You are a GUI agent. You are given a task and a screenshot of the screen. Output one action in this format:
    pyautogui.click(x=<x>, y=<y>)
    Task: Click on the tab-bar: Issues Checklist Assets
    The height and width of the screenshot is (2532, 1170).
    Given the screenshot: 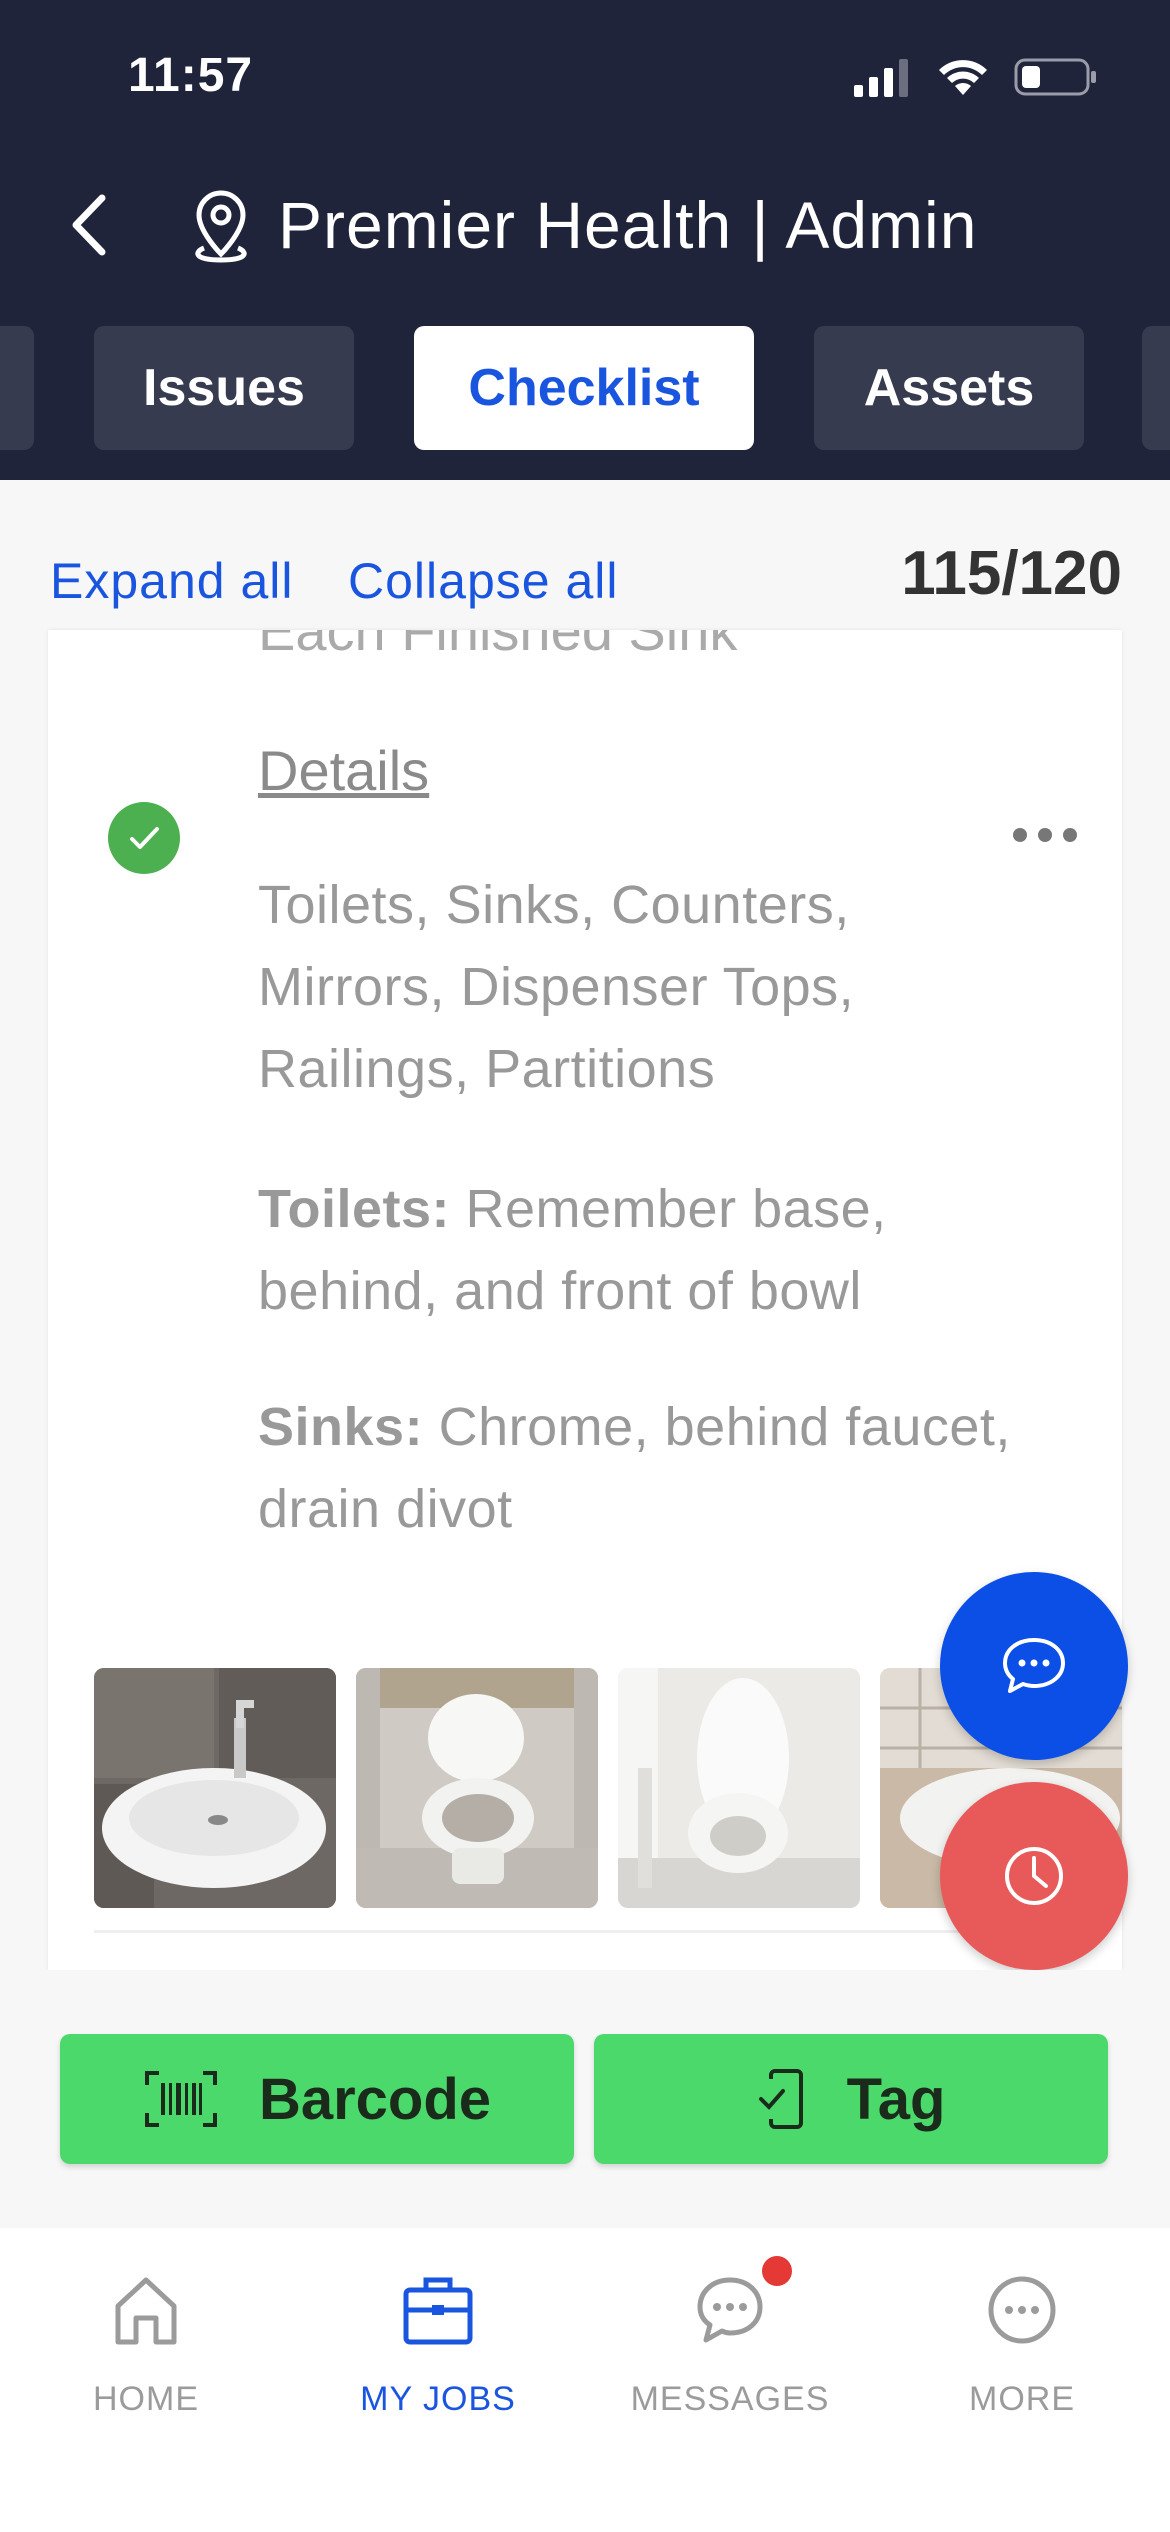 What is the action you would take?
    pyautogui.click(x=585, y=388)
    